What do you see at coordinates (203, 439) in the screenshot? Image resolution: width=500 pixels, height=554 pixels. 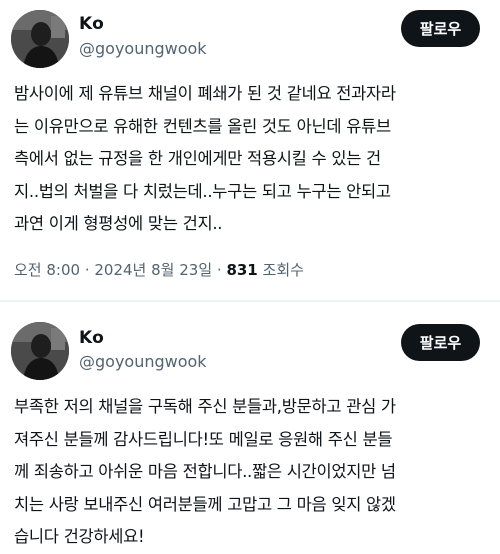 I see `post-text-line: 져주신 분들께 감사드립니다!또 메일로 응원해 주신 분들` at bounding box center [203, 439].